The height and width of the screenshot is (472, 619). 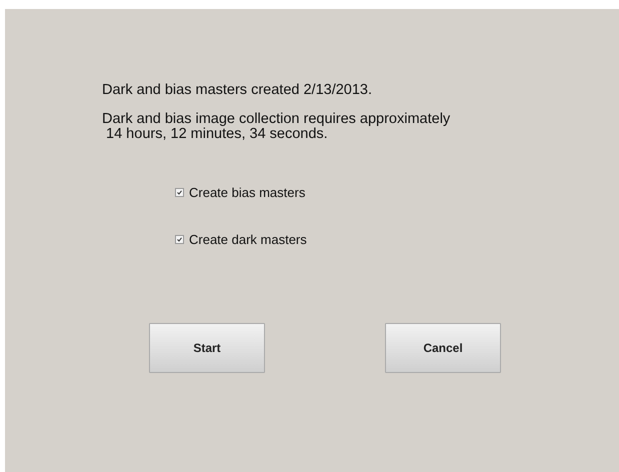 I want to click on option-label: Create dark masters, so click(x=248, y=239).